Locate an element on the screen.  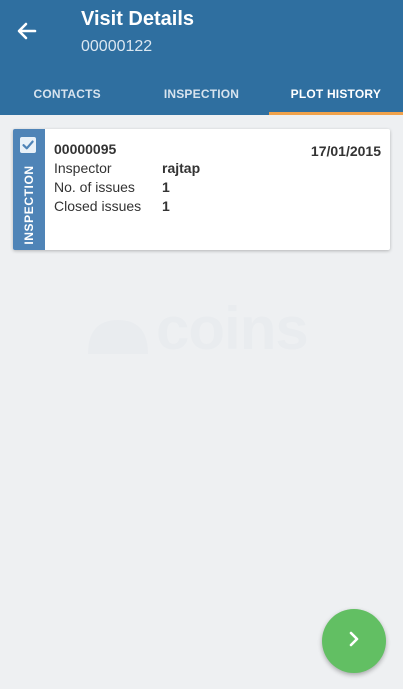
detail-label: Inspector is located at coordinates (83, 168).